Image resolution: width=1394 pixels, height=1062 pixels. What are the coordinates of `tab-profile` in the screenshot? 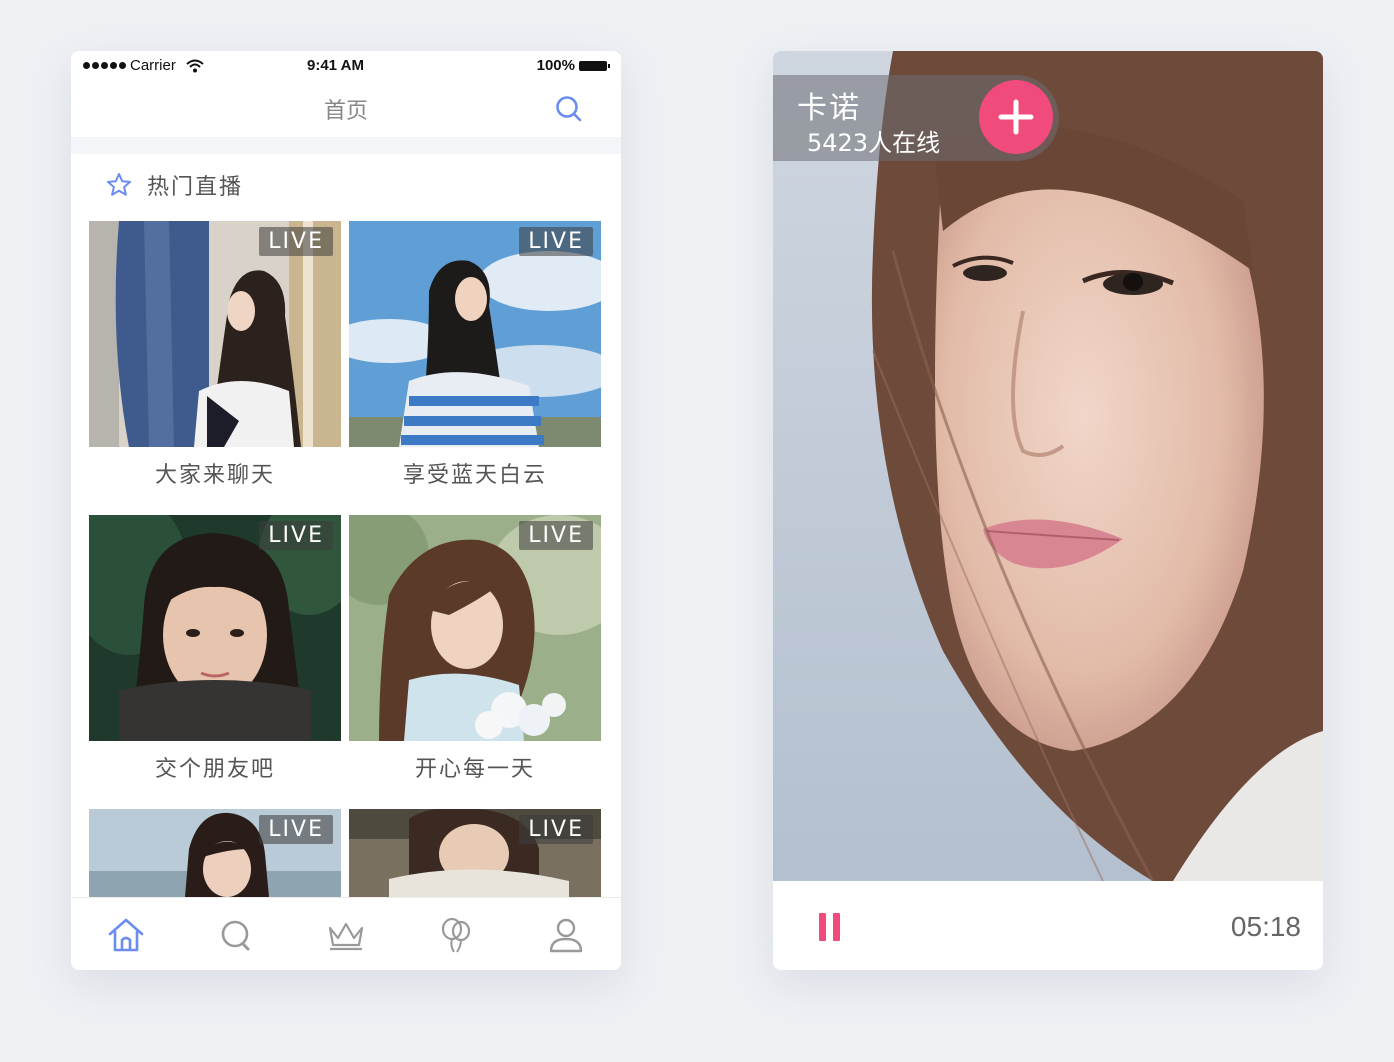 It's located at (566, 934).